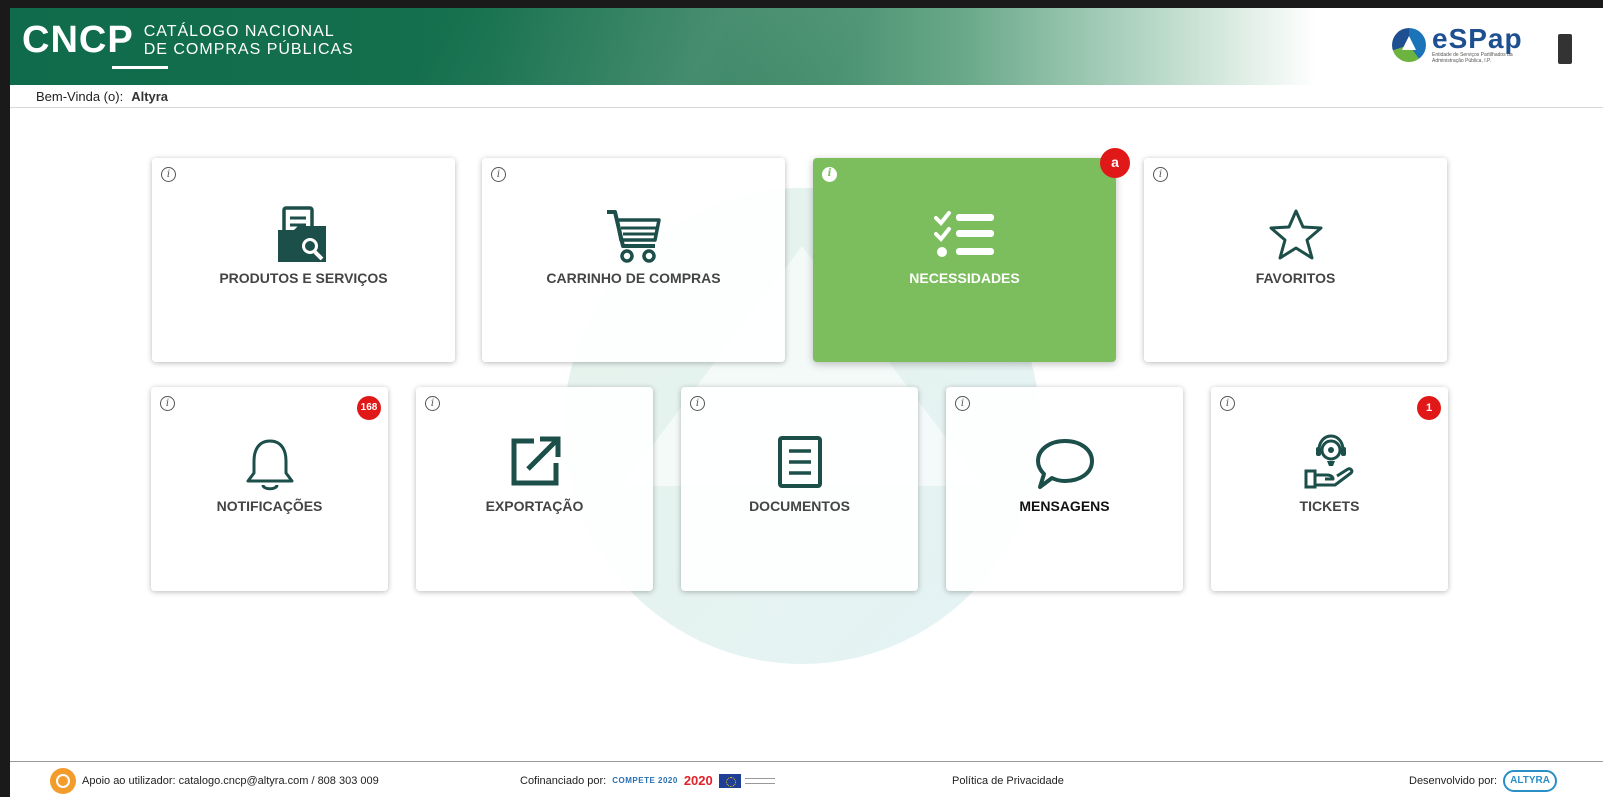 This screenshot has width=1603, height=797. I want to click on brand-line-2: DE COMPRAS PÚBLICAS, so click(248, 49).